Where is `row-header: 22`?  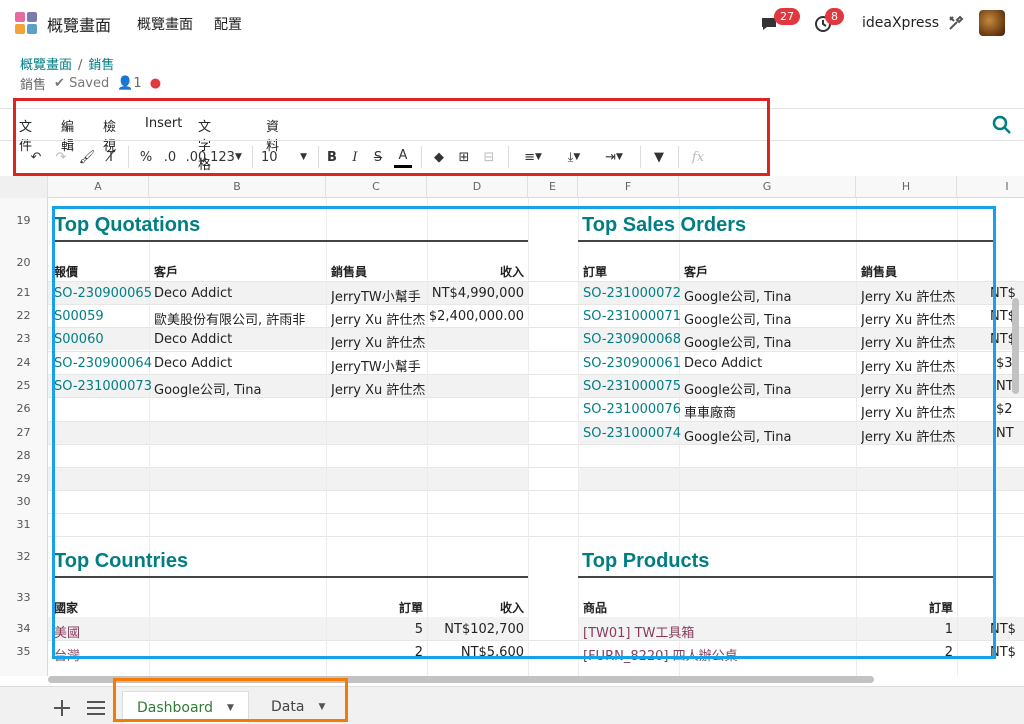 row-header: 22 is located at coordinates (24, 315).